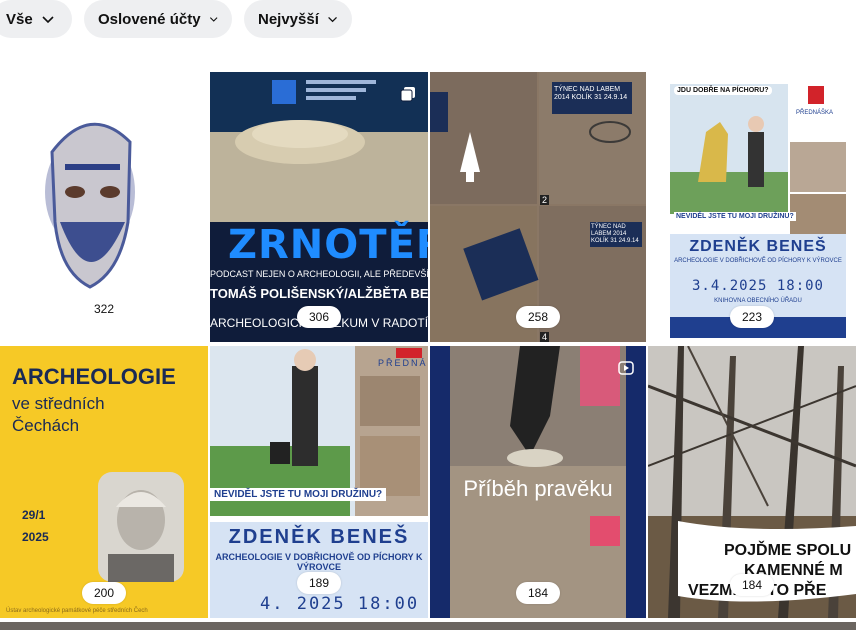  What do you see at coordinates (58, 403) in the screenshot?
I see `tile-subtitle: ve středních` at bounding box center [58, 403].